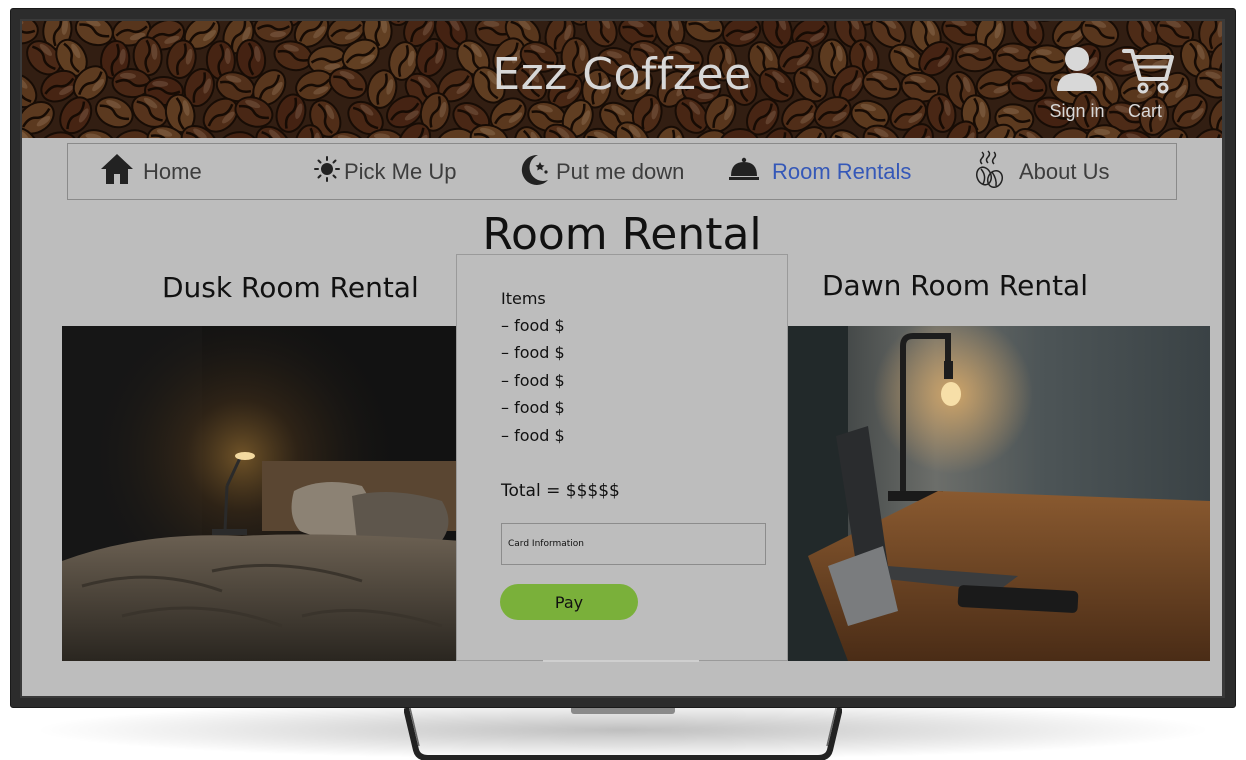  What do you see at coordinates (1148, 71) in the screenshot?
I see `cart-icon` at bounding box center [1148, 71].